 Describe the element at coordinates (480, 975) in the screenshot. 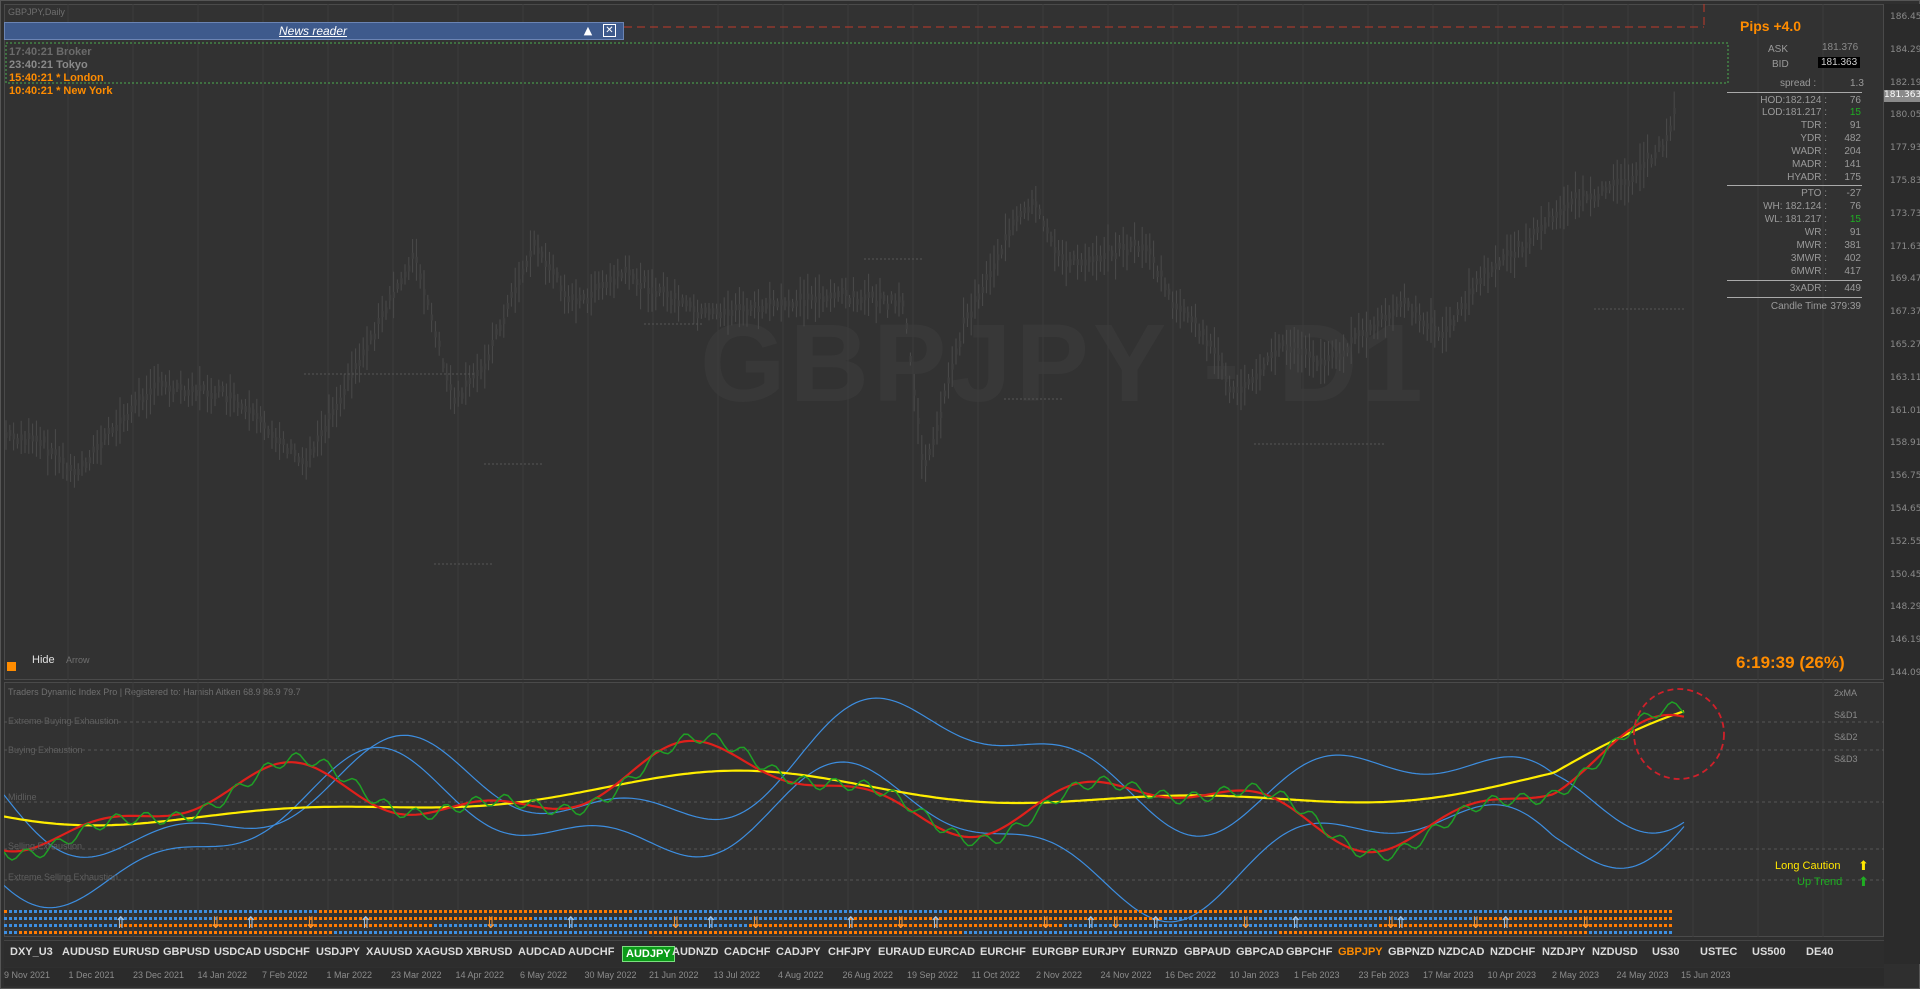

I see `date-label: 14 Apr 2022` at that location.